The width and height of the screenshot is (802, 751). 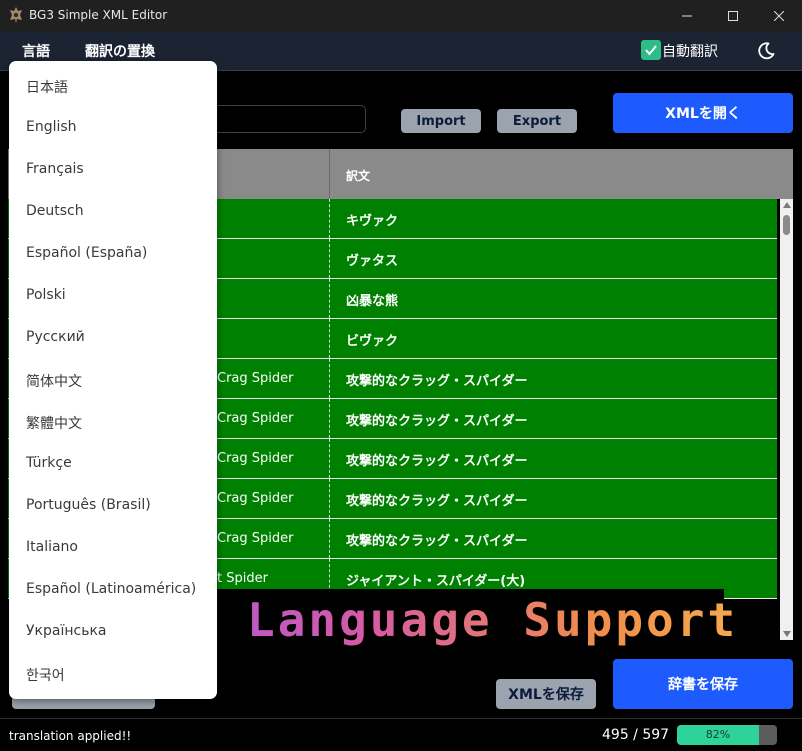 I want to click on scrollbar-thumb, so click(x=786, y=225).